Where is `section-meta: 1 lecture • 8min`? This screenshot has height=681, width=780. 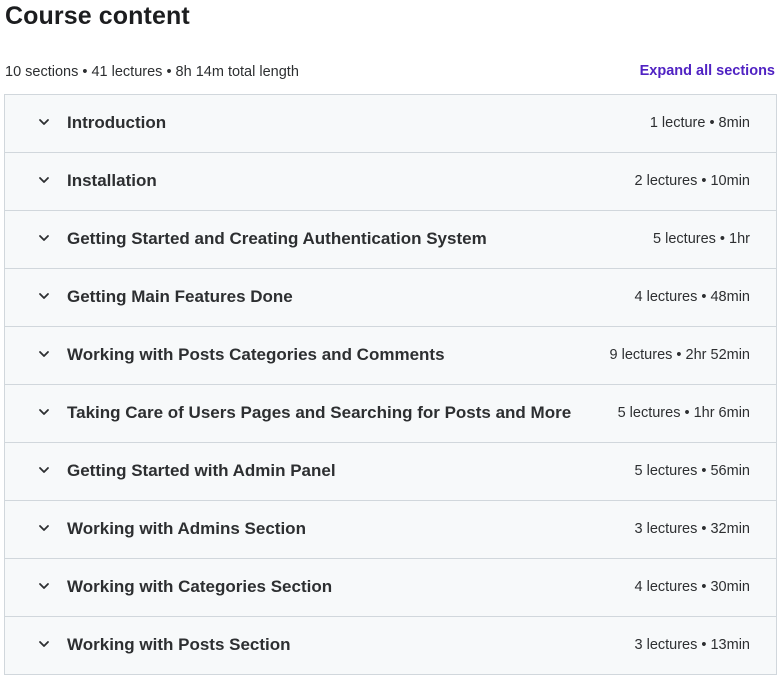 section-meta: 1 lecture • 8min is located at coordinates (699, 123).